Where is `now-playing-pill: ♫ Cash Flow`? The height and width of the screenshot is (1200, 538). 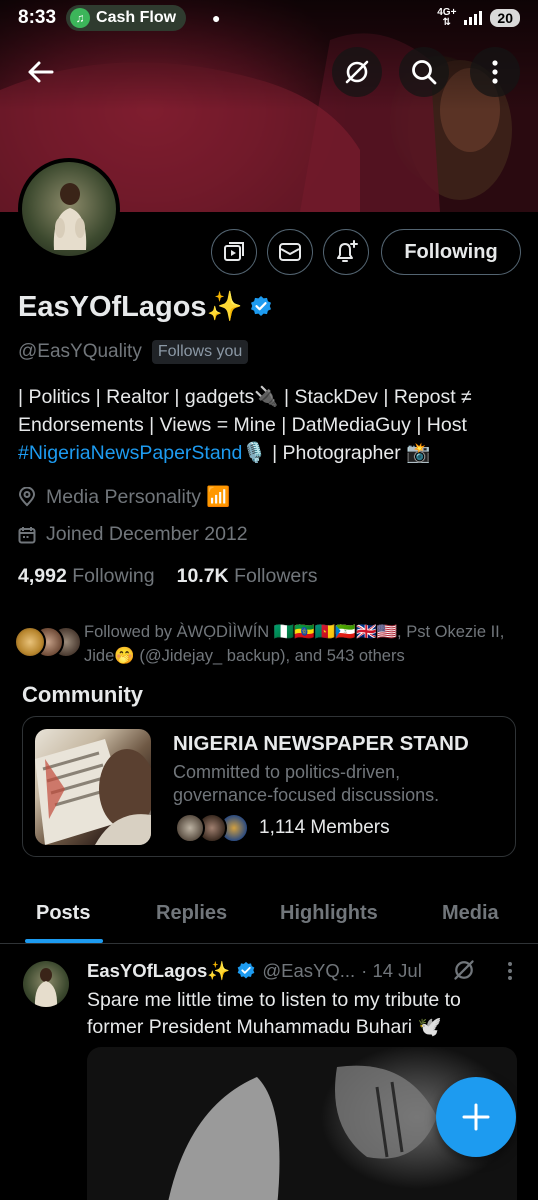 now-playing-pill: ♫ Cash Flow is located at coordinates (126, 18).